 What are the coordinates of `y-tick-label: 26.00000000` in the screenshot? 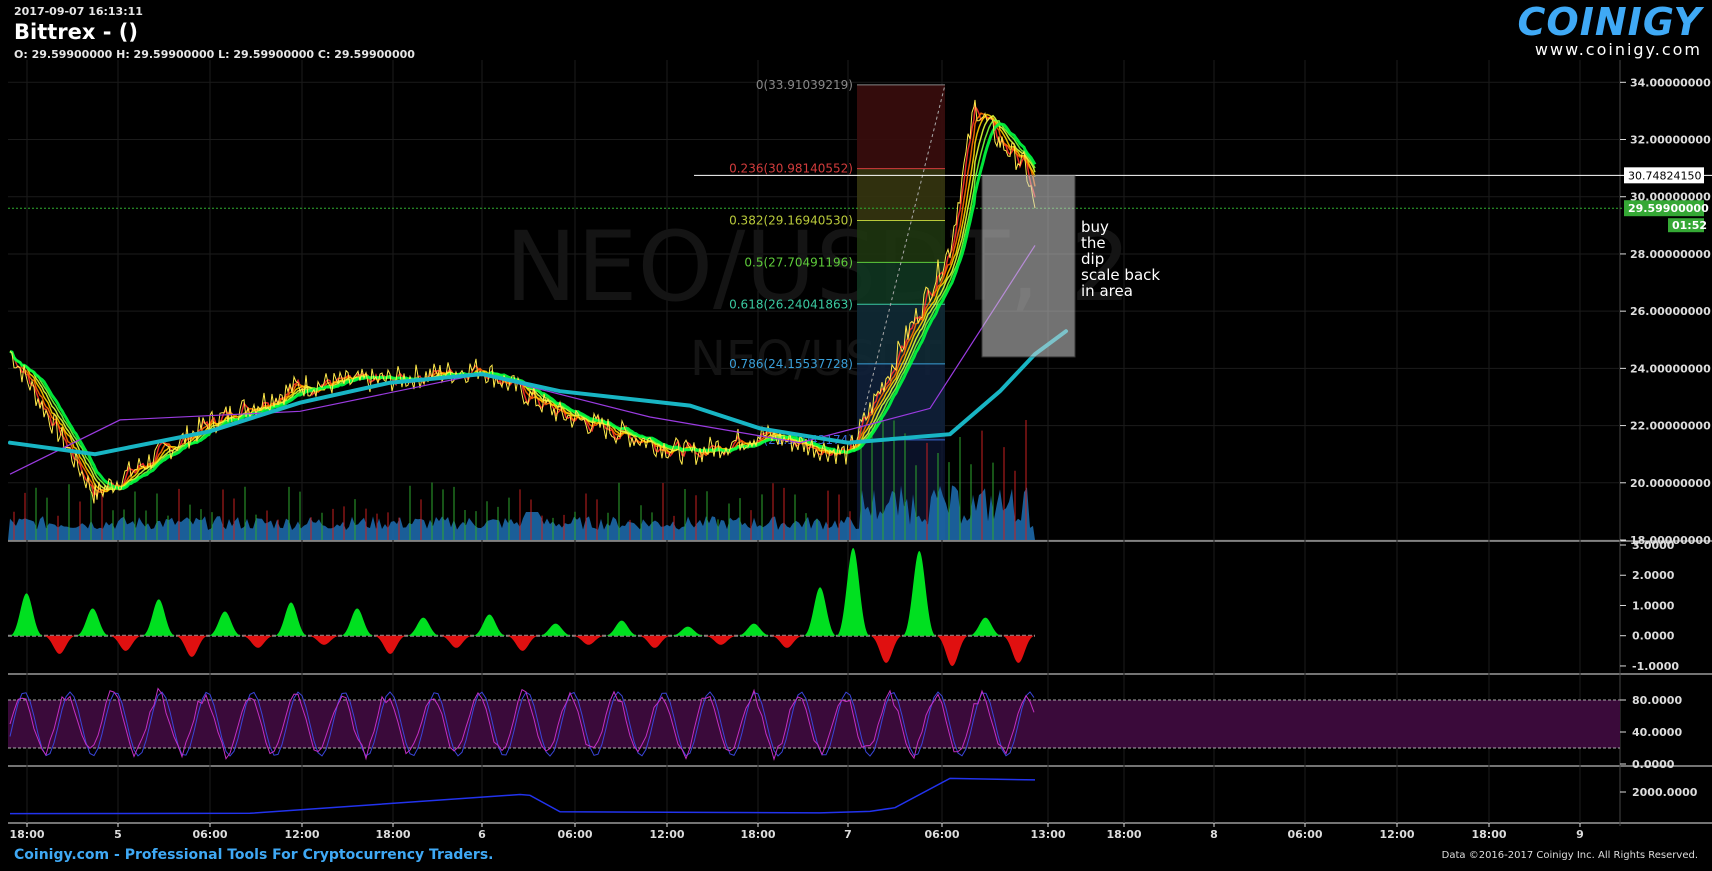 It's located at (1670, 311).